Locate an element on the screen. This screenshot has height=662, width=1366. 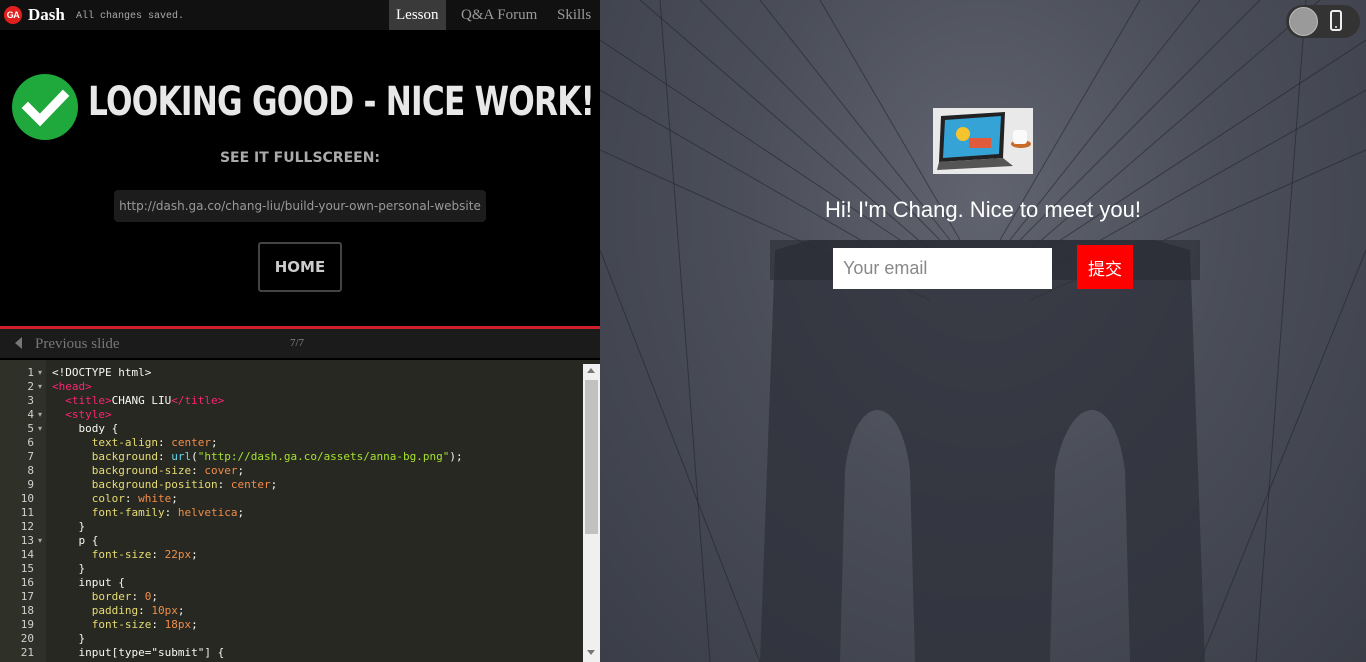
editor-scrollbar is located at coordinates (591, 513).